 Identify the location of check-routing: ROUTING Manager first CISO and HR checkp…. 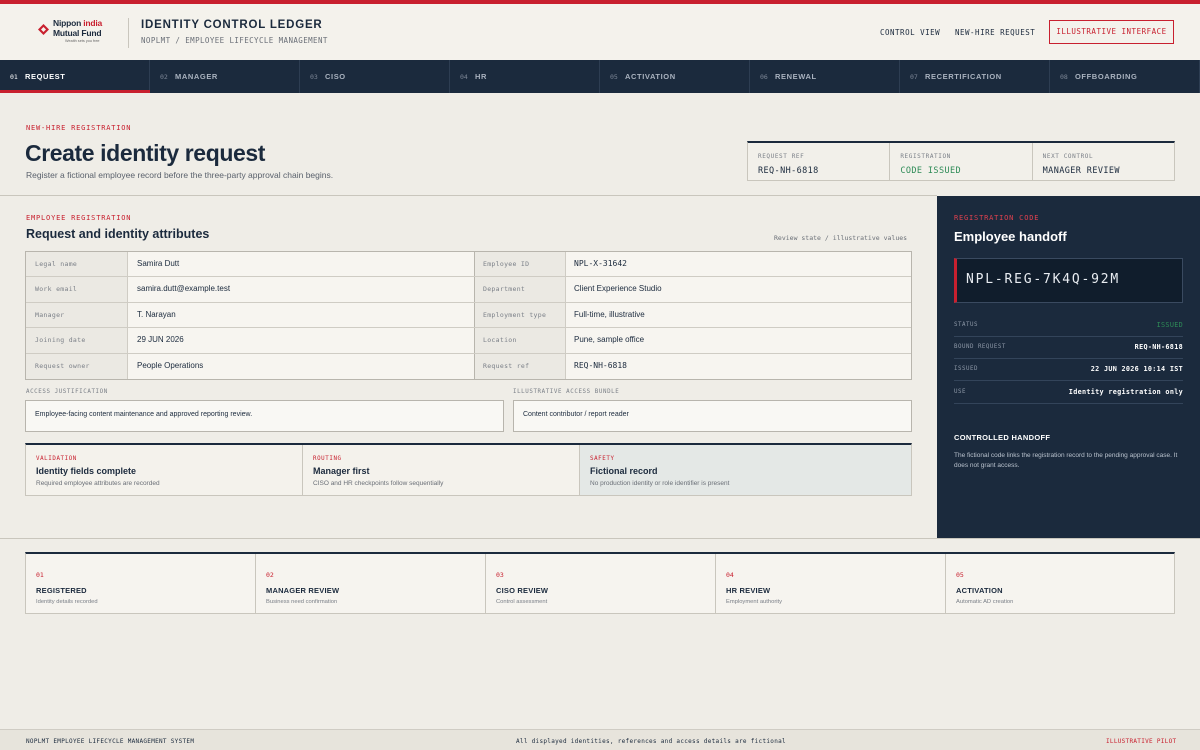
(441, 470).